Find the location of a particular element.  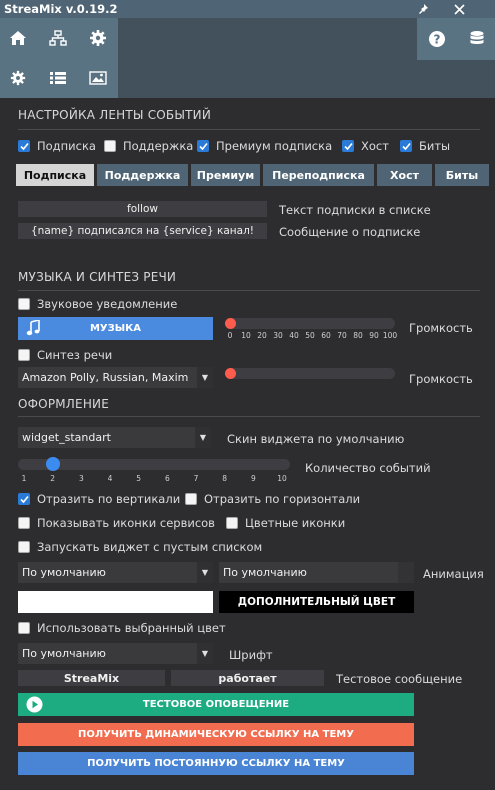

events-count-tick-label: 6 is located at coordinates (167, 478).